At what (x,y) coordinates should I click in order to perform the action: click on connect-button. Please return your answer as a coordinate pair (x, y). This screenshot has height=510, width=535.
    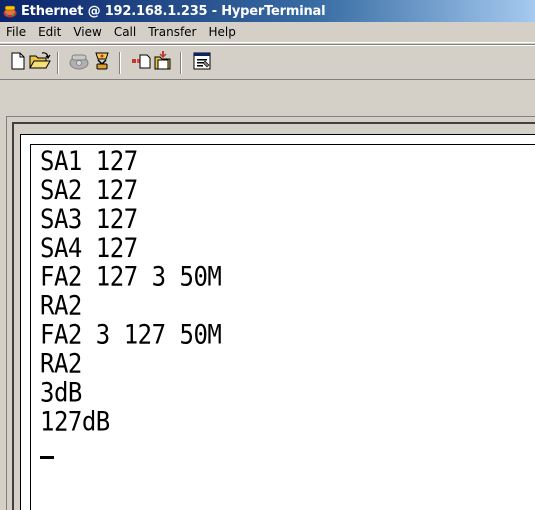
    Looking at the image, I should click on (79, 63).